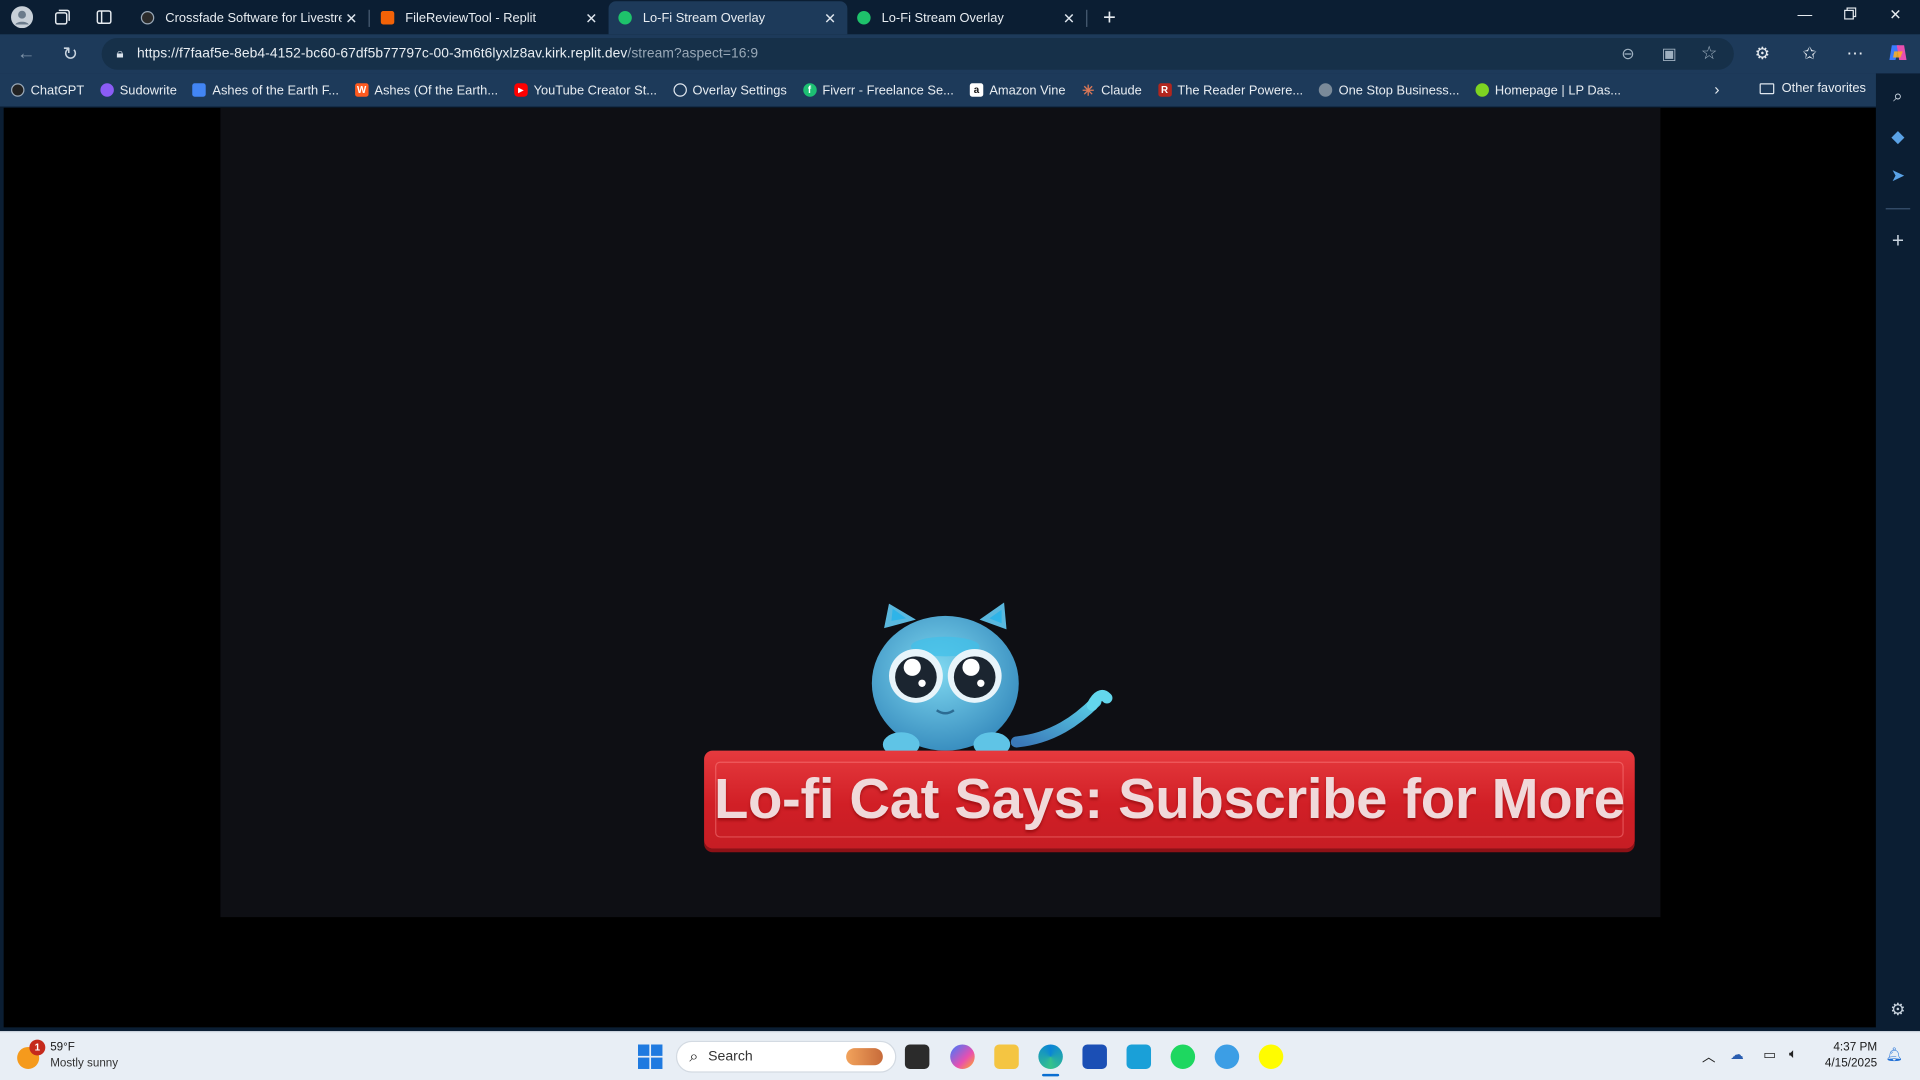 The image size is (1920, 1080). I want to click on network-icon: ▭, so click(1769, 1055).